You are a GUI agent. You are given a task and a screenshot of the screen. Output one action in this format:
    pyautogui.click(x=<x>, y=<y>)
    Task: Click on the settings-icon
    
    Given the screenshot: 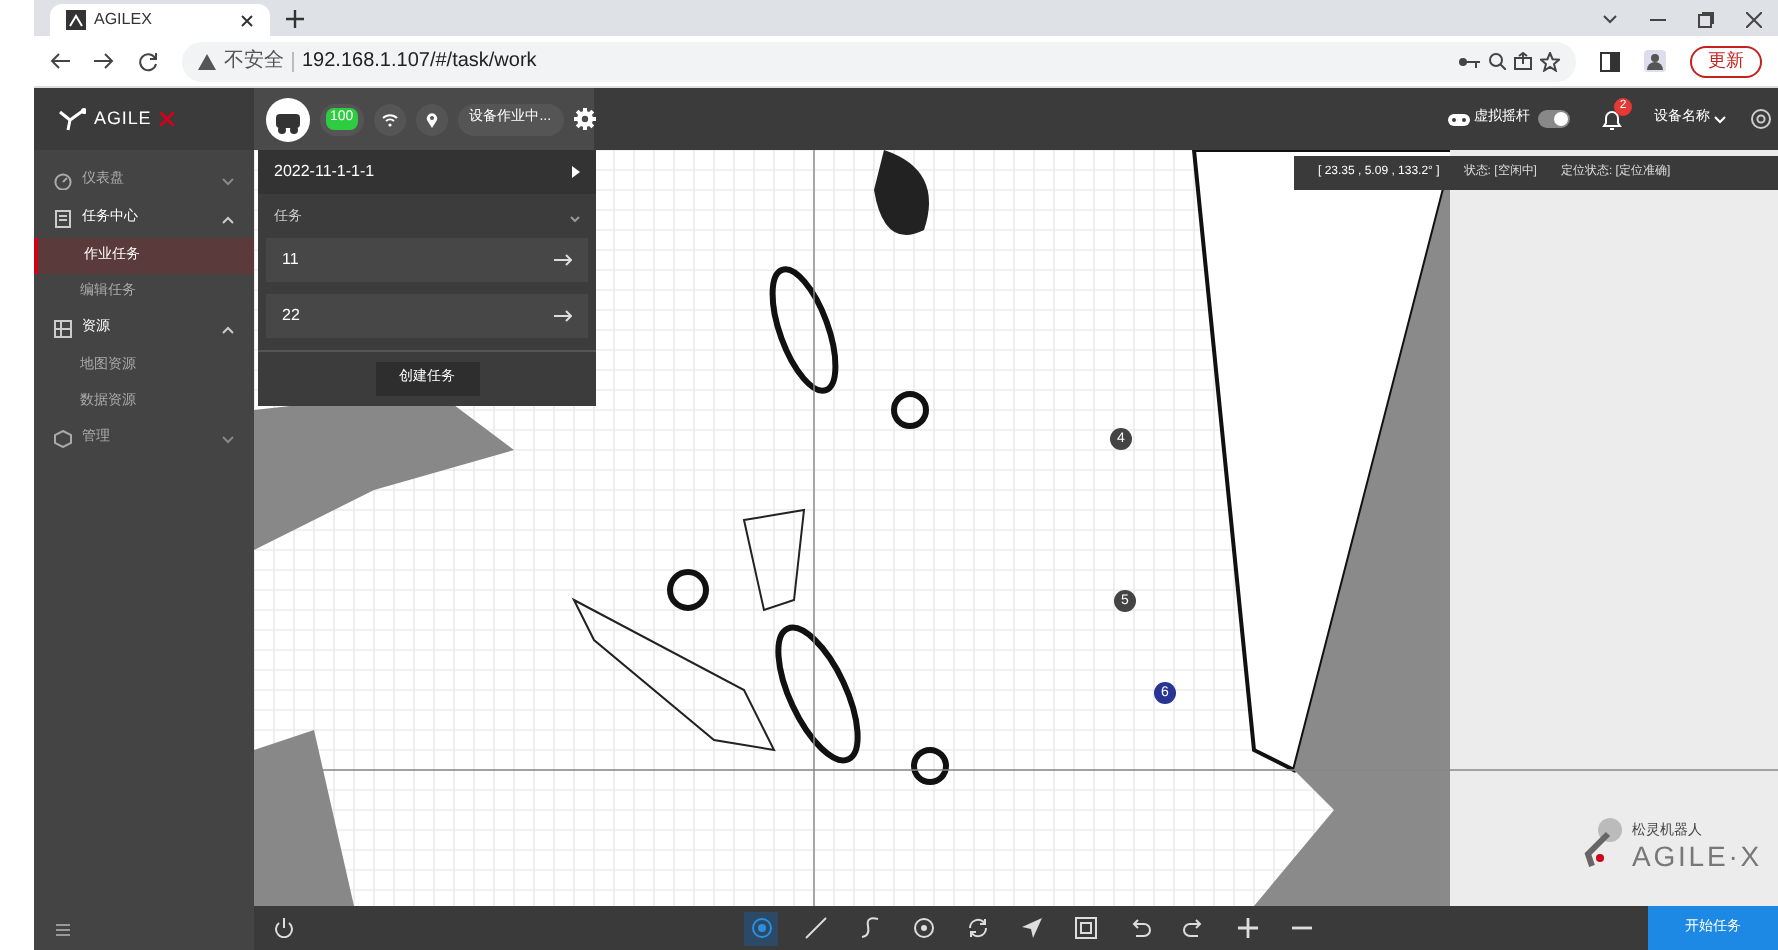 What is the action you would take?
    pyautogui.click(x=1761, y=119)
    